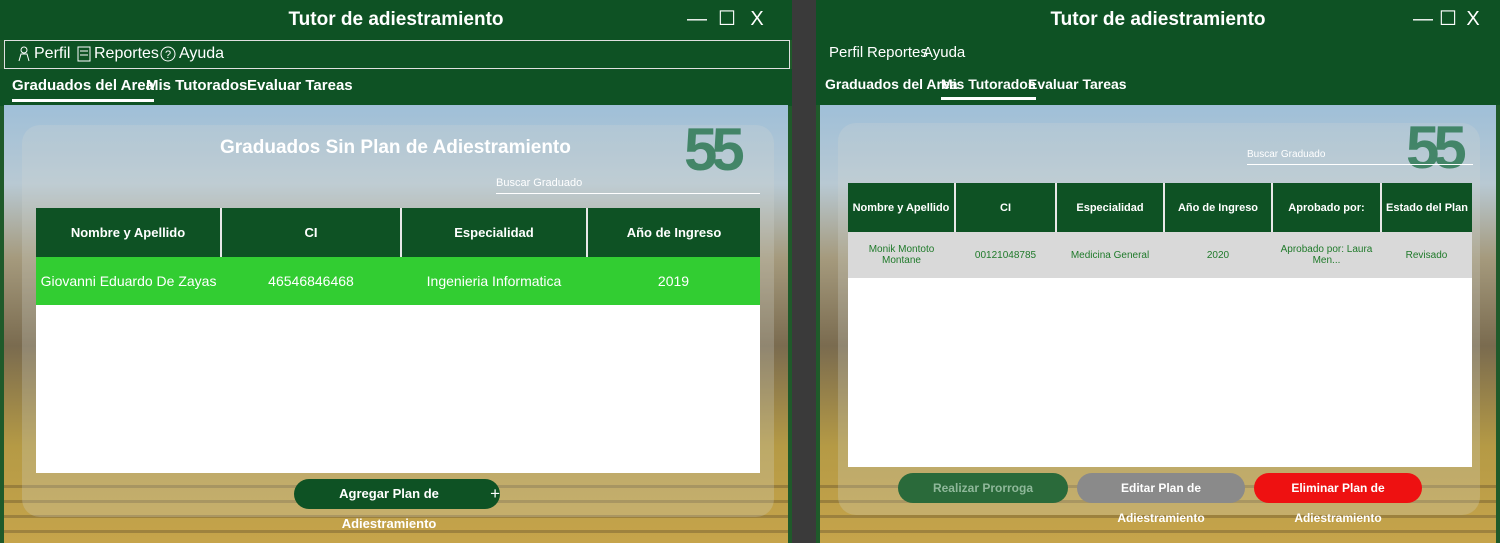 The width and height of the screenshot is (1500, 543). I want to click on column-header: Estado del Plan, so click(1426, 207).